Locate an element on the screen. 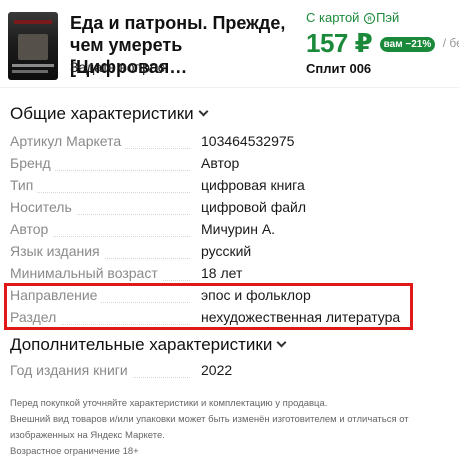 This screenshot has height=459, width=459. pay-brand-text: Пэй is located at coordinates (388, 17).